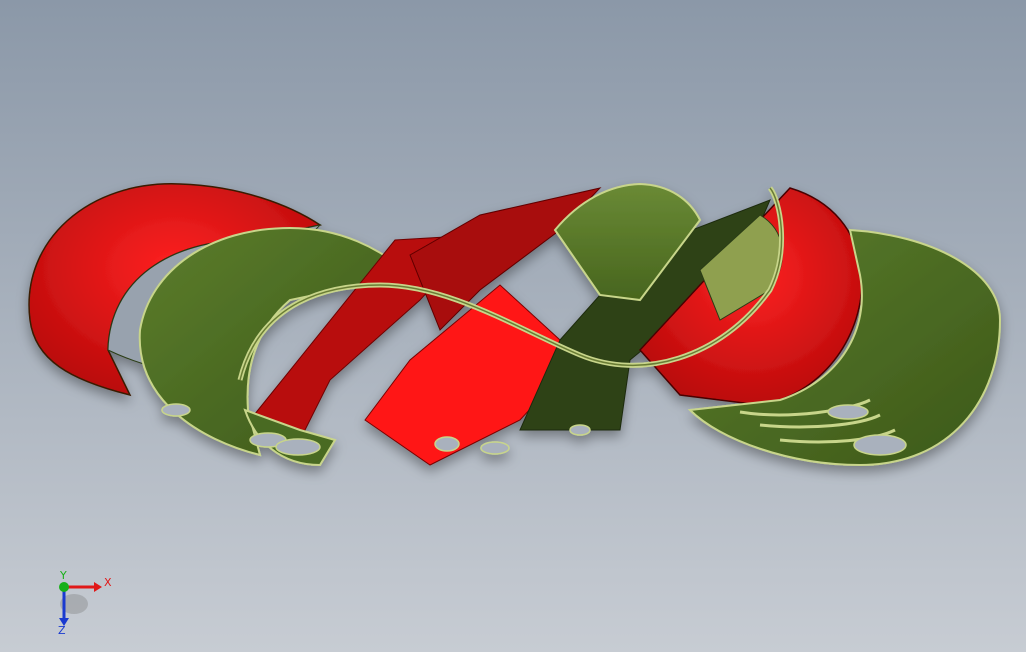 The height and width of the screenshot is (652, 1026). What do you see at coordinates (85, 603) in the screenshot?
I see `axis-triad: X Y Z` at bounding box center [85, 603].